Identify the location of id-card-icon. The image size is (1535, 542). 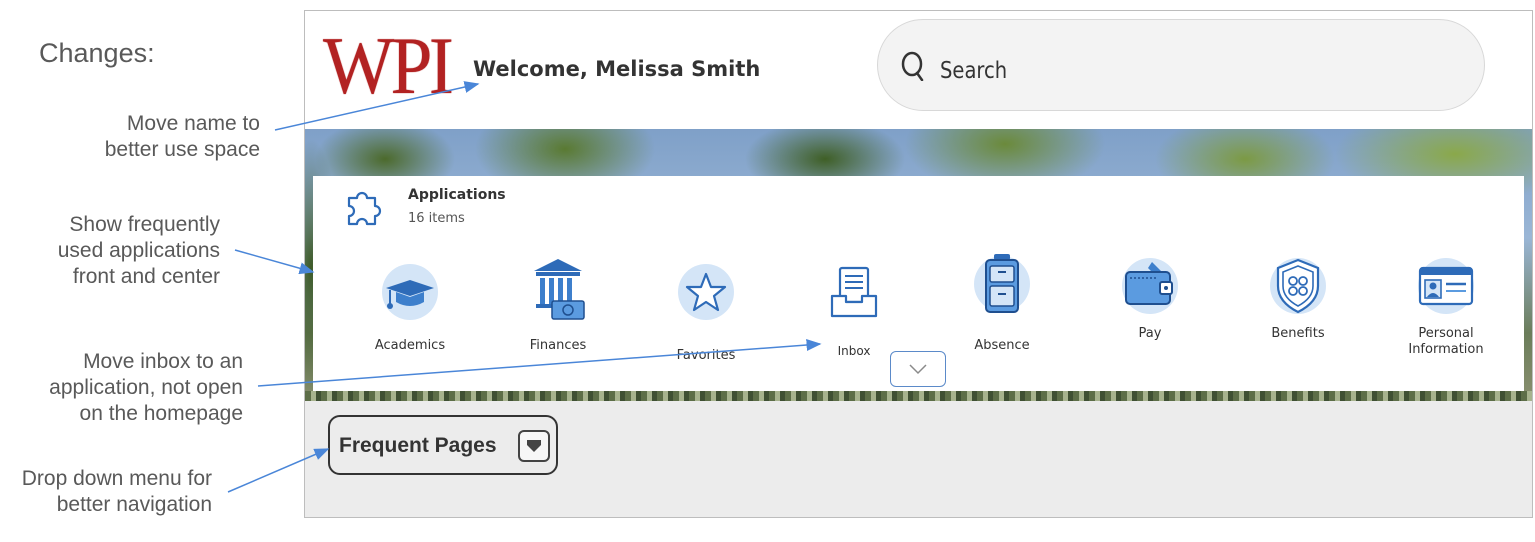
(1446, 286).